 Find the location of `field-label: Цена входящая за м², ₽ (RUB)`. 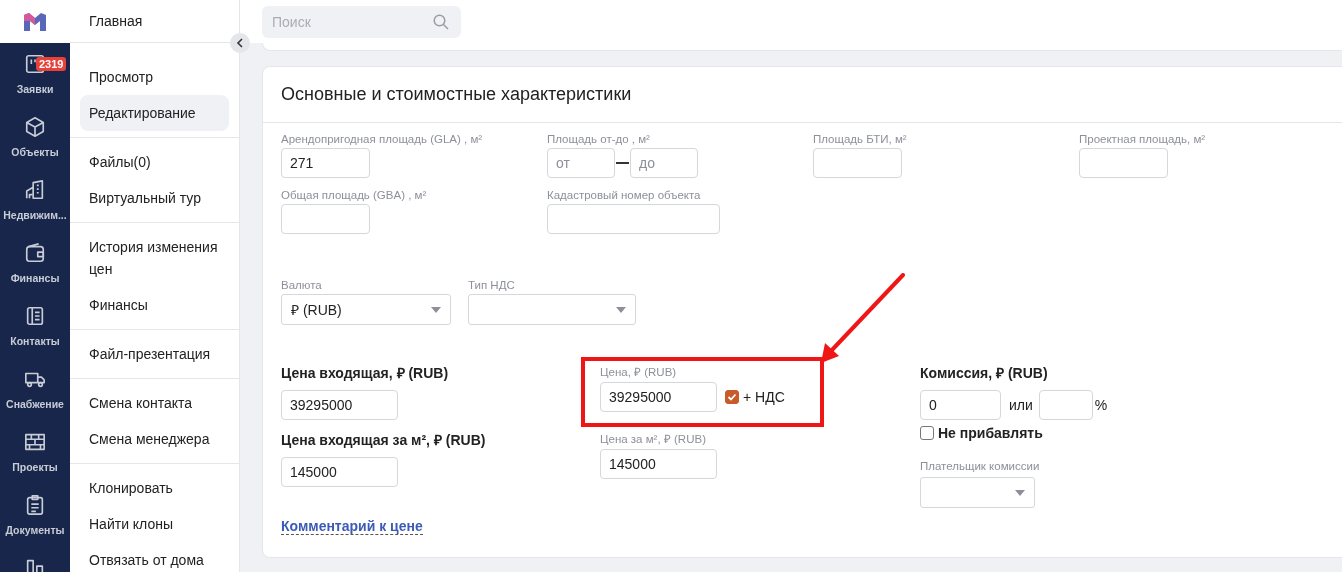

field-label: Цена входящая за м², ₽ (RUB) is located at coordinates (384, 440).